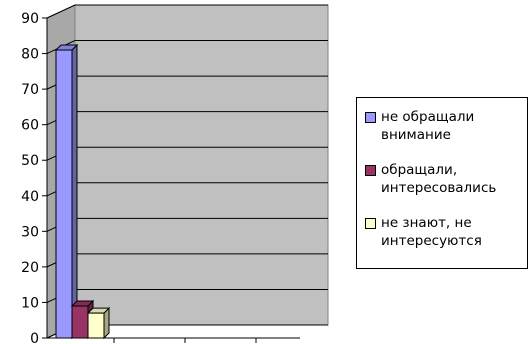 The width and height of the screenshot is (532, 344). Describe the element at coordinates (431, 232) in the screenshot. I see `legend-label-3: не знают, не интересуются` at that location.